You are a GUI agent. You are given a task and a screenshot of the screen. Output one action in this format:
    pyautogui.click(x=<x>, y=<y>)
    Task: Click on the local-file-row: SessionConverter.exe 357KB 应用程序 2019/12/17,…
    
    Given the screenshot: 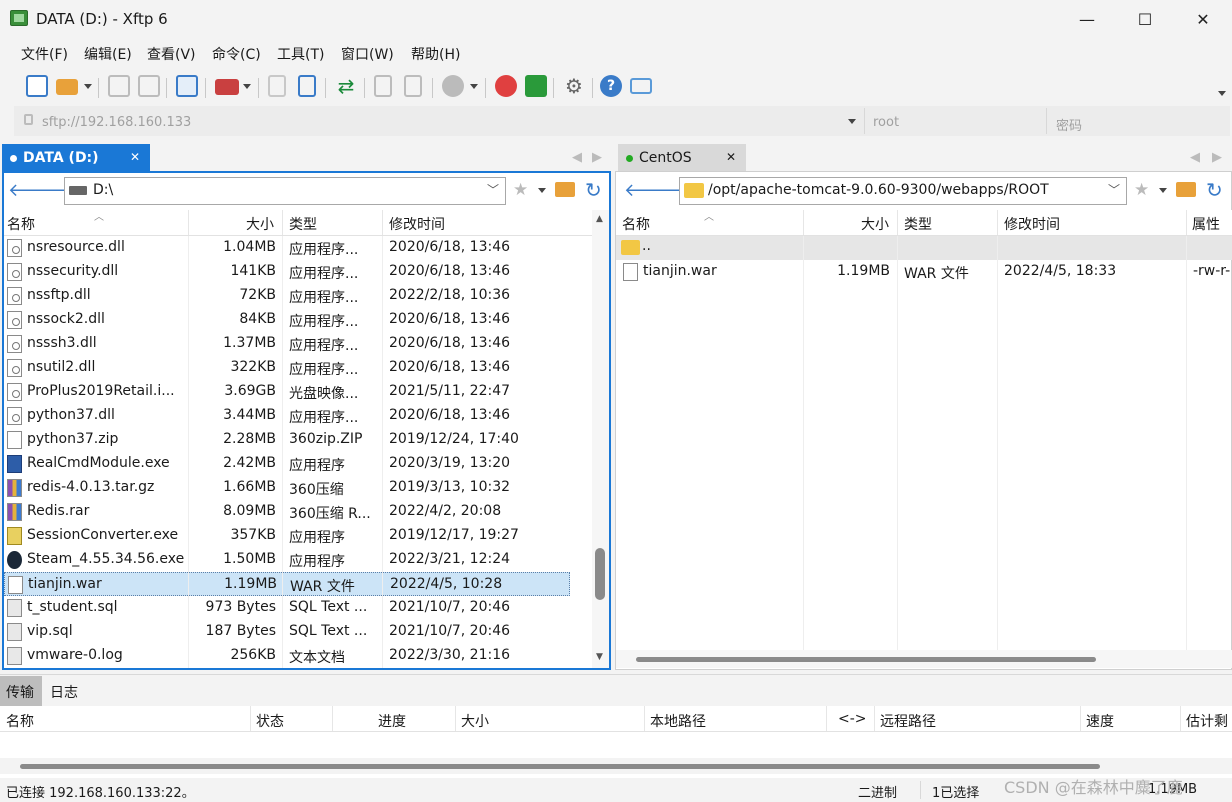 What is the action you would take?
    pyautogui.click(x=298, y=536)
    